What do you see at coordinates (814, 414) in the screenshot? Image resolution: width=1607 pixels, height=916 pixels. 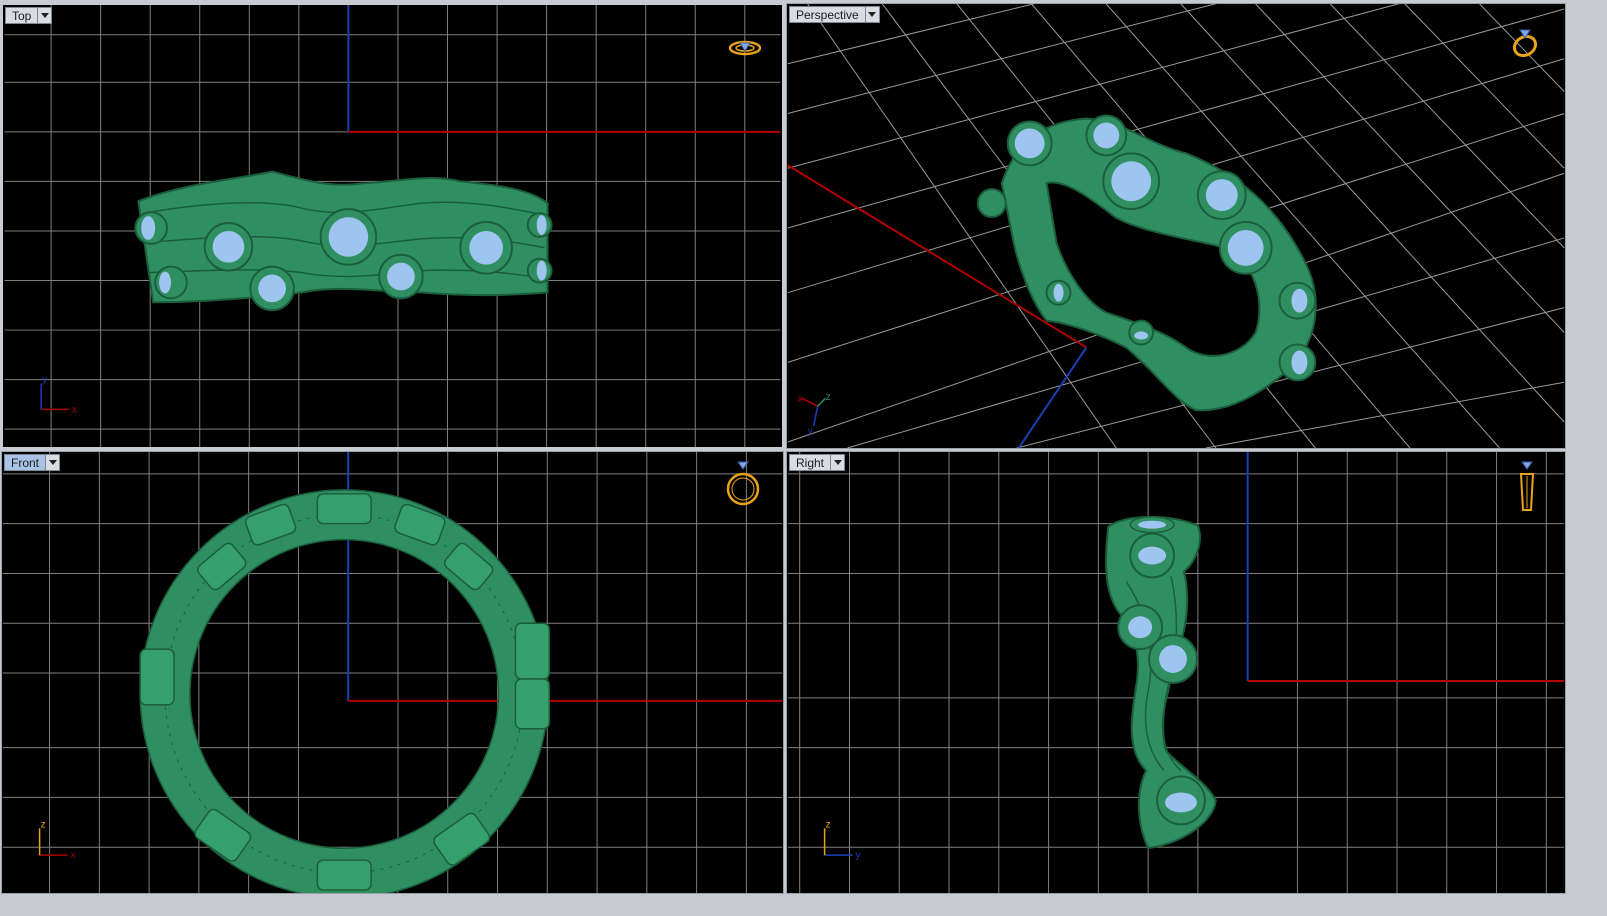 I see `axis-triad: x z y` at bounding box center [814, 414].